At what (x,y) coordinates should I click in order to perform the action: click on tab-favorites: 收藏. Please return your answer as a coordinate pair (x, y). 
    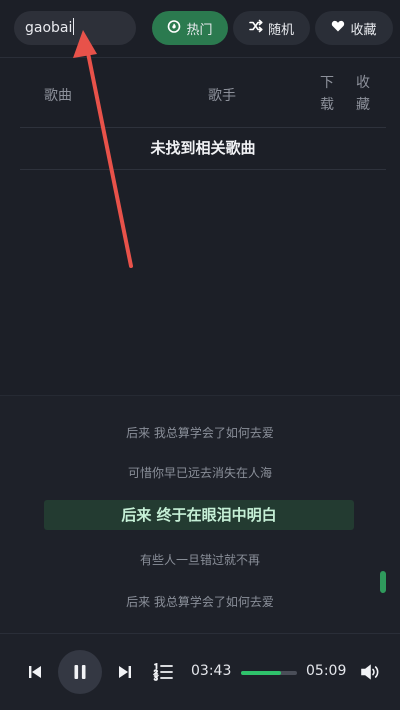
    Looking at the image, I should click on (354, 28).